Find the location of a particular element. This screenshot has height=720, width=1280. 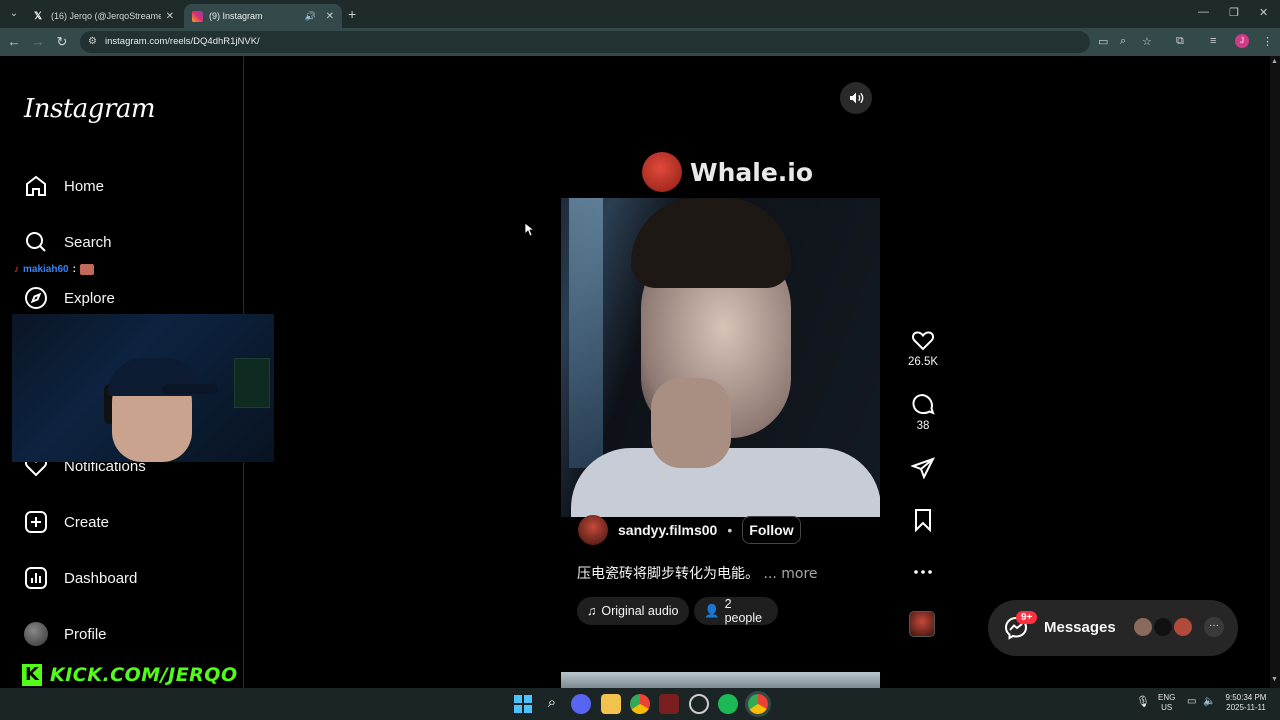

sidebar-item-create: Create is located at coordinates (66, 522).